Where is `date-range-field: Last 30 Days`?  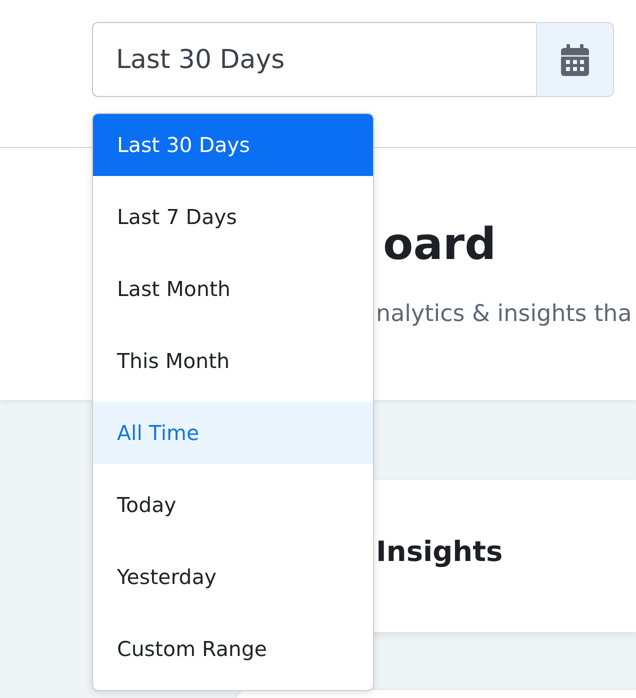
date-range-field: Last 30 Days is located at coordinates (314, 59).